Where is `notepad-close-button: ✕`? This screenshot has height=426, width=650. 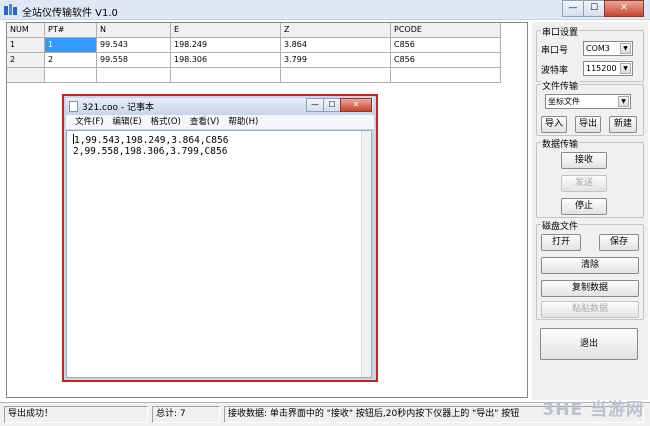
notepad-close-button: ✕ is located at coordinates (356, 105).